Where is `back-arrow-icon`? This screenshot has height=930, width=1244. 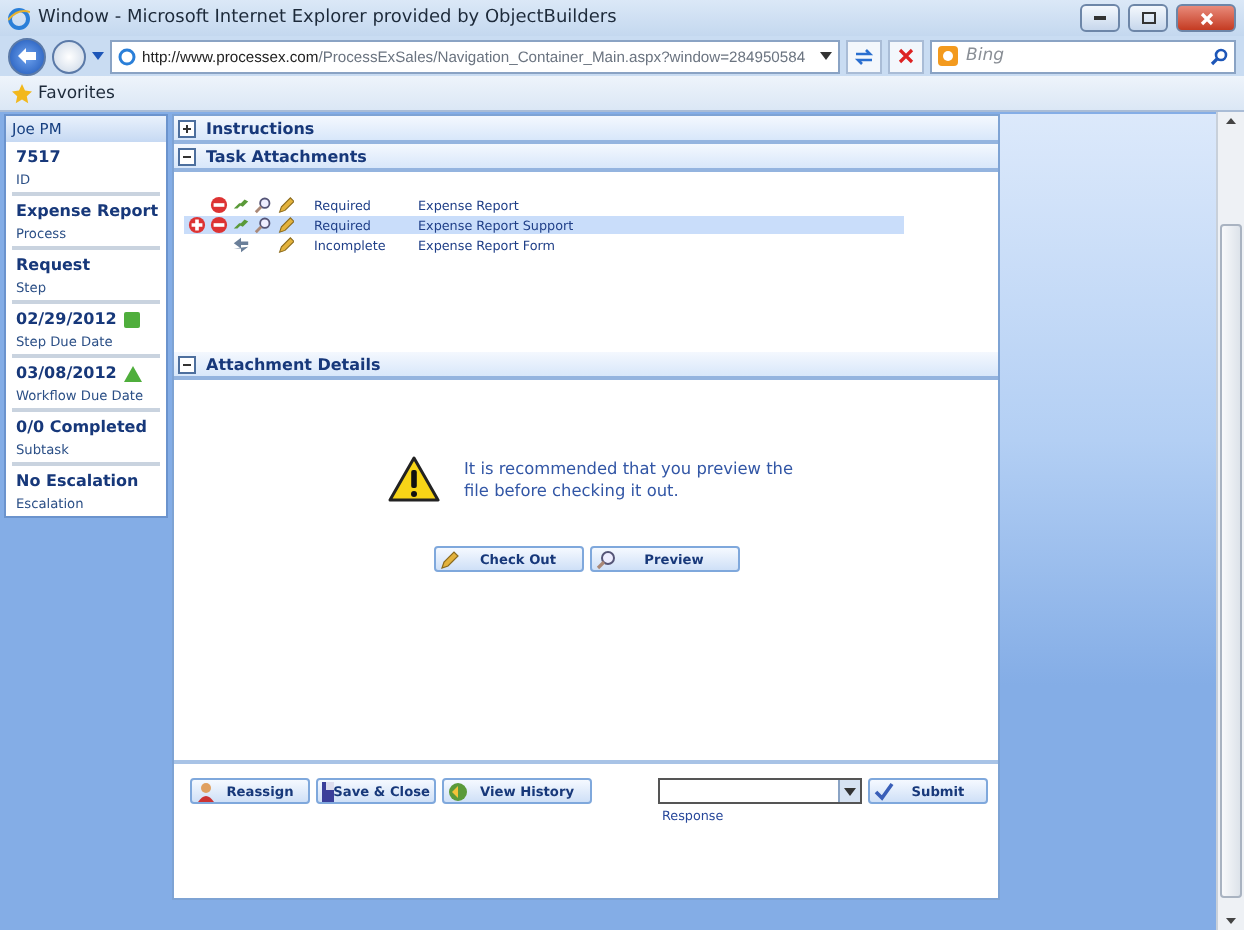 back-arrow-icon is located at coordinates (27, 56).